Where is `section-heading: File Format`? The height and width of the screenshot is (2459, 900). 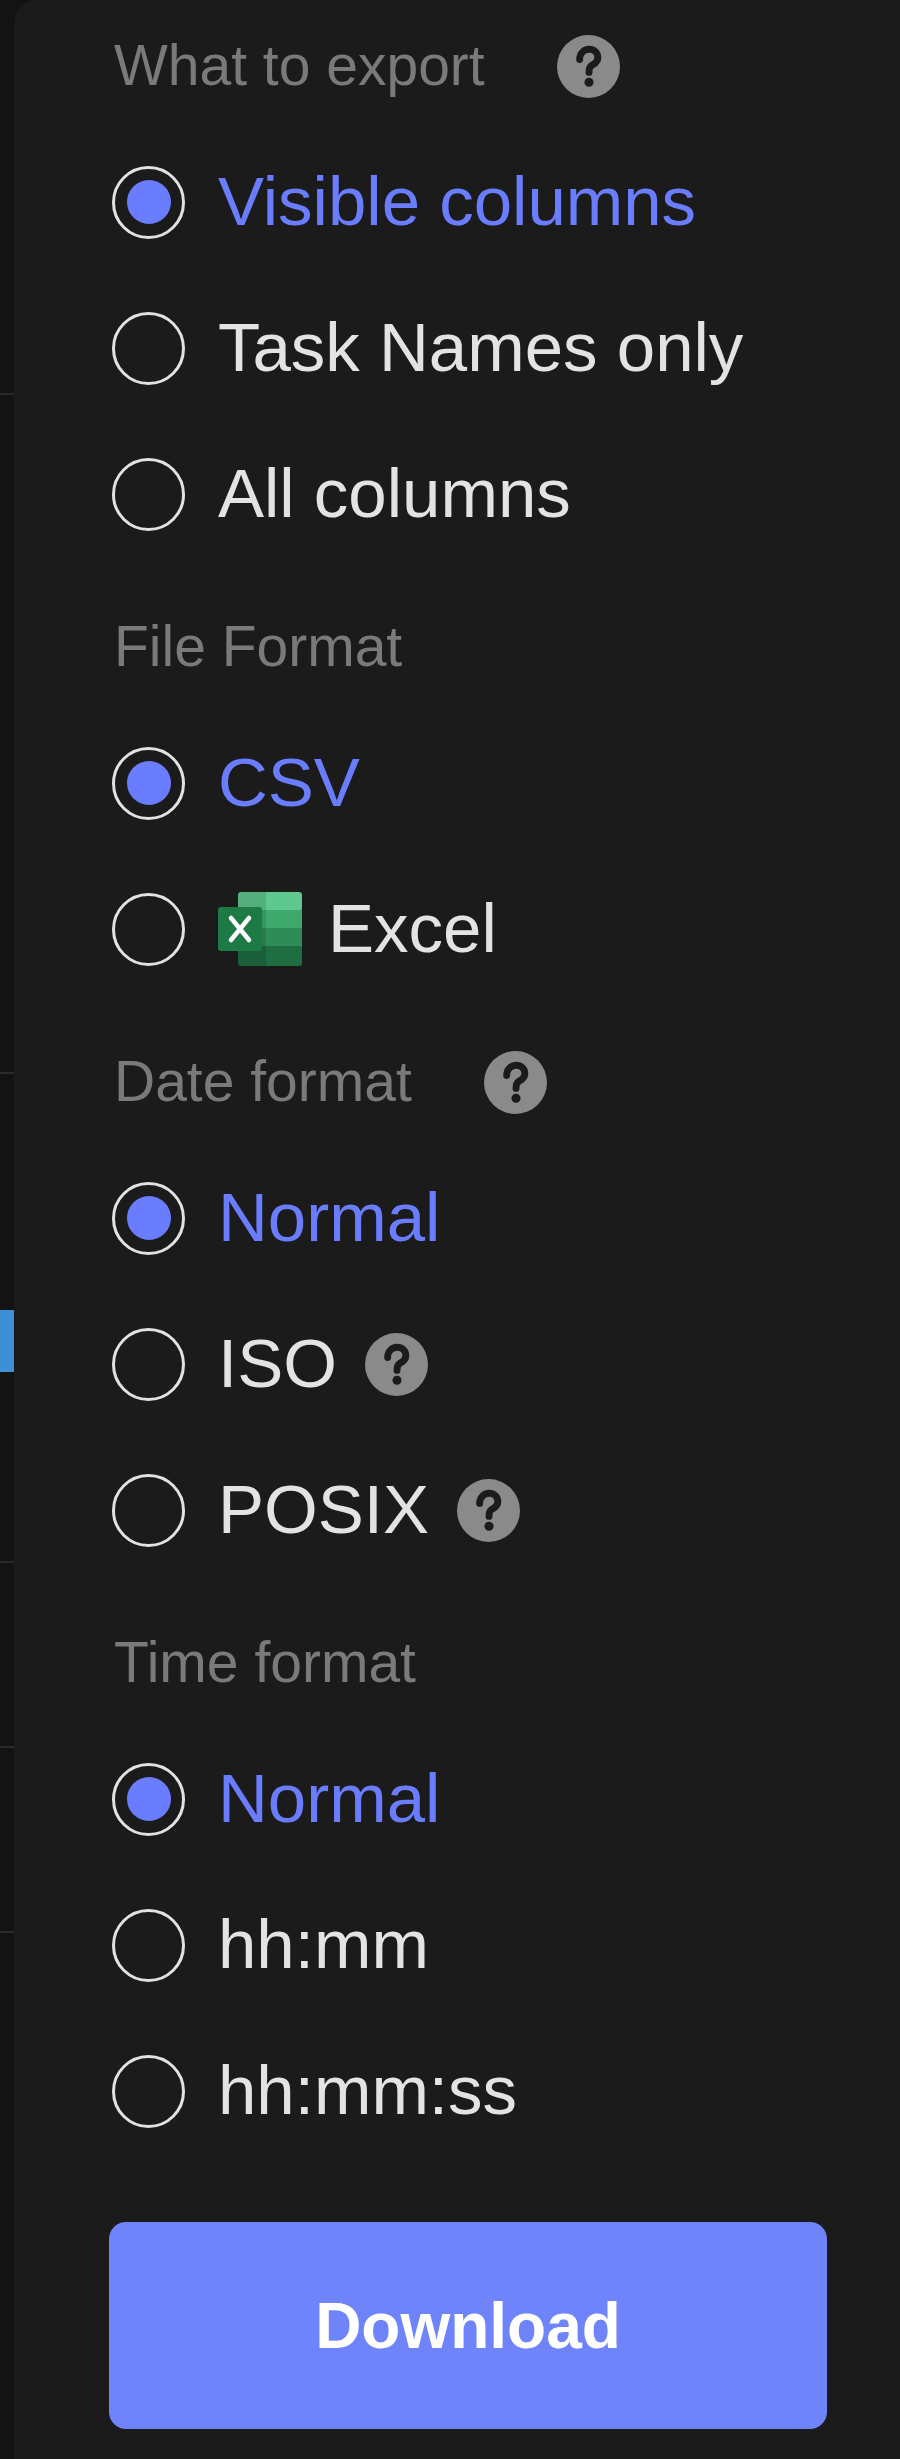 section-heading: File Format is located at coordinates (258, 647).